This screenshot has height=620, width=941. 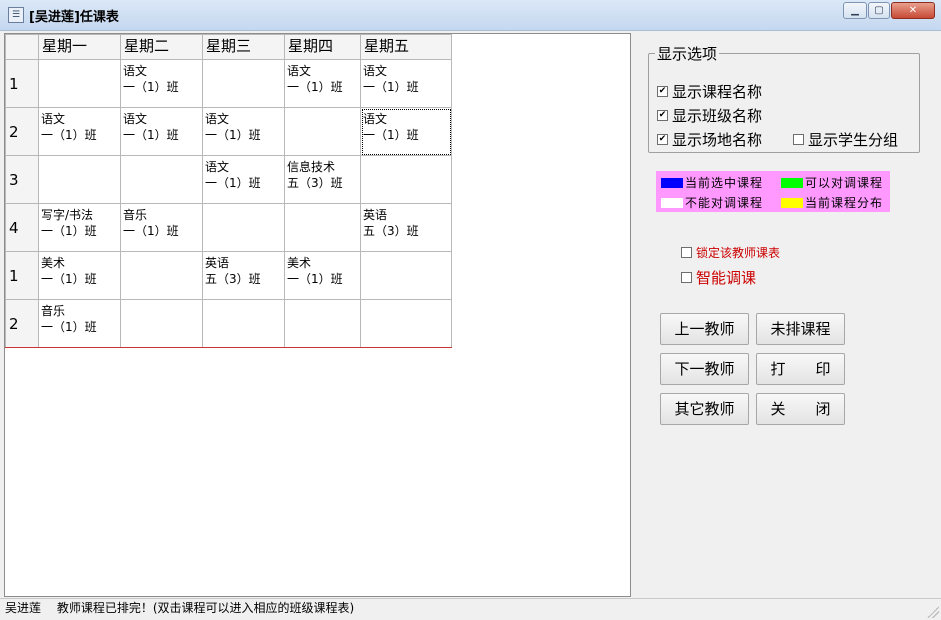 I want to click on print-button: 打 印, so click(x=800, y=369).